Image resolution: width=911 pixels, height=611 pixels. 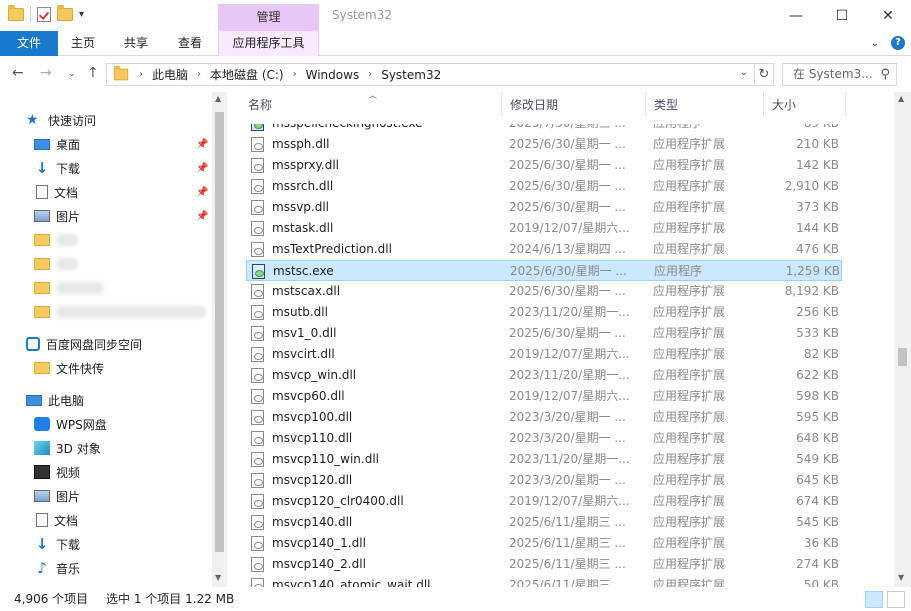 I want to click on expand-ribbon-chevron-down-icon: ⌄, so click(x=875, y=43).